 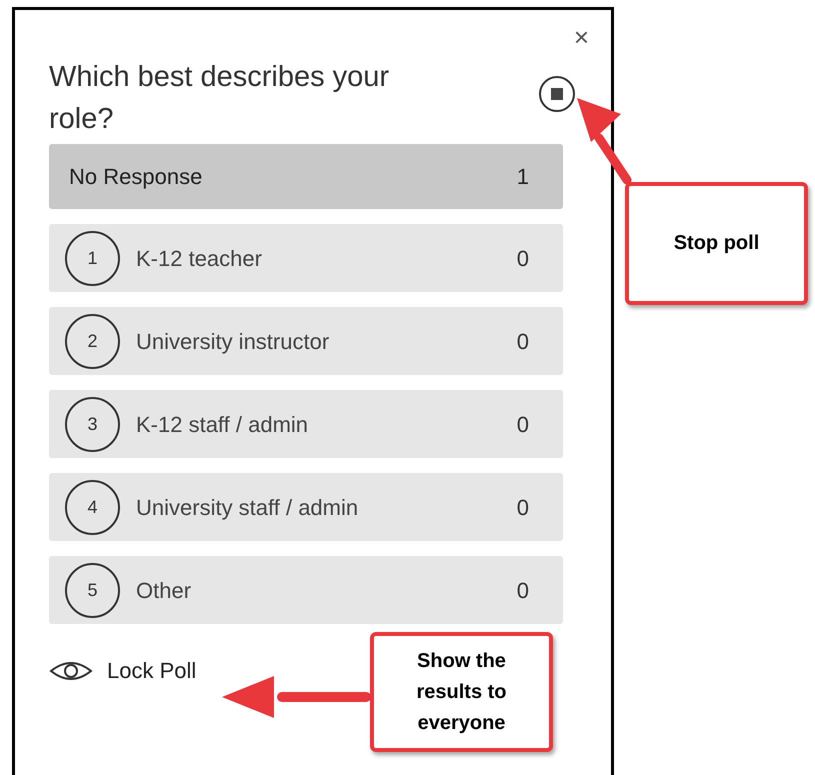 What do you see at coordinates (92, 590) in the screenshot?
I see `option-number: 5` at bounding box center [92, 590].